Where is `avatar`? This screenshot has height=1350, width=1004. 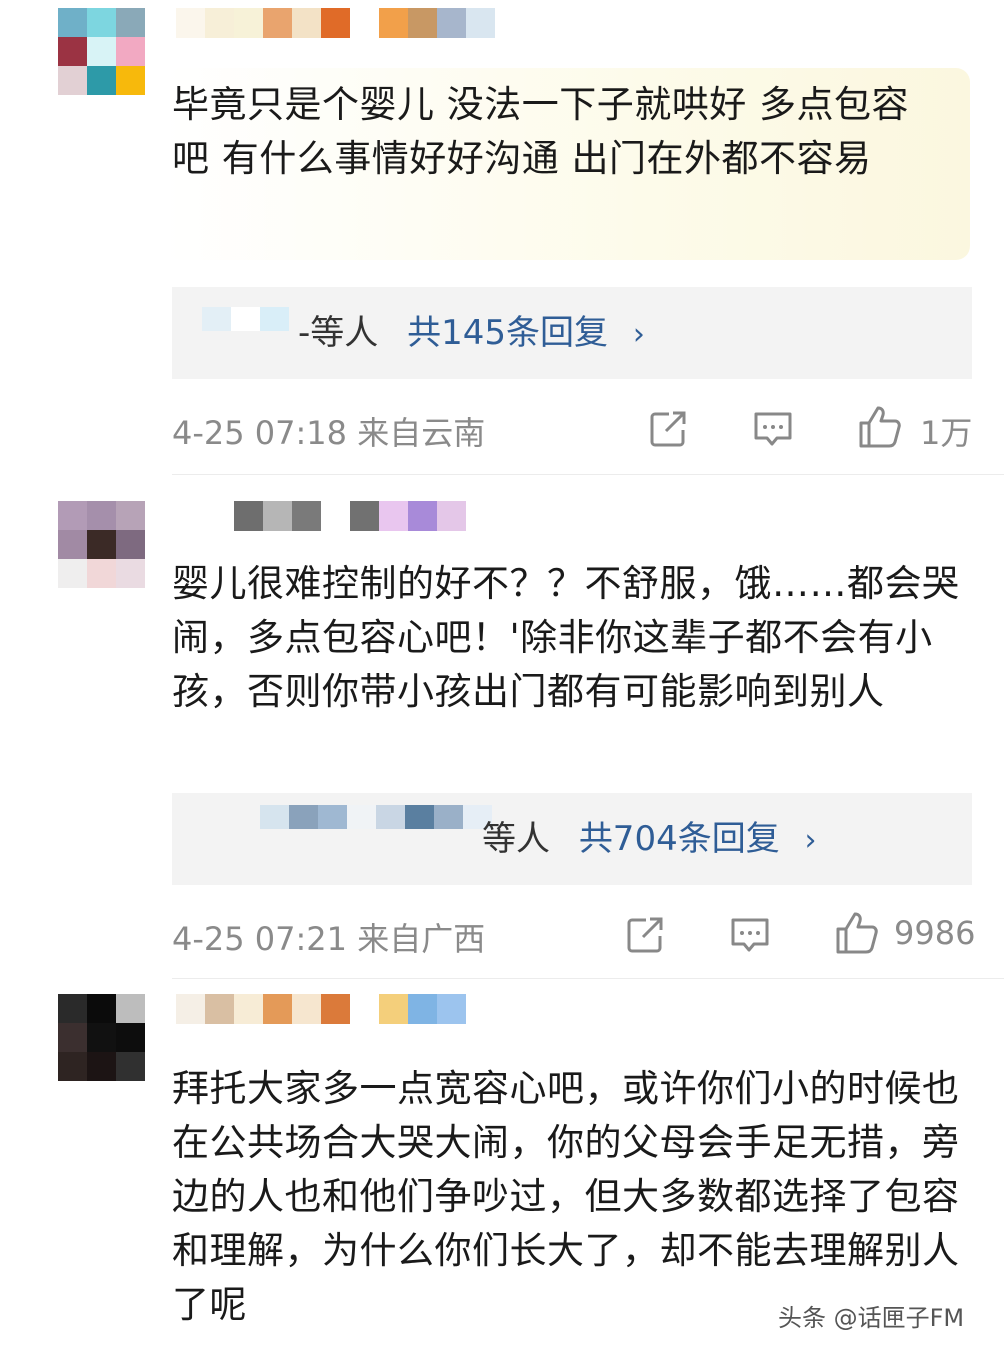
avatar is located at coordinates (101, 1037).